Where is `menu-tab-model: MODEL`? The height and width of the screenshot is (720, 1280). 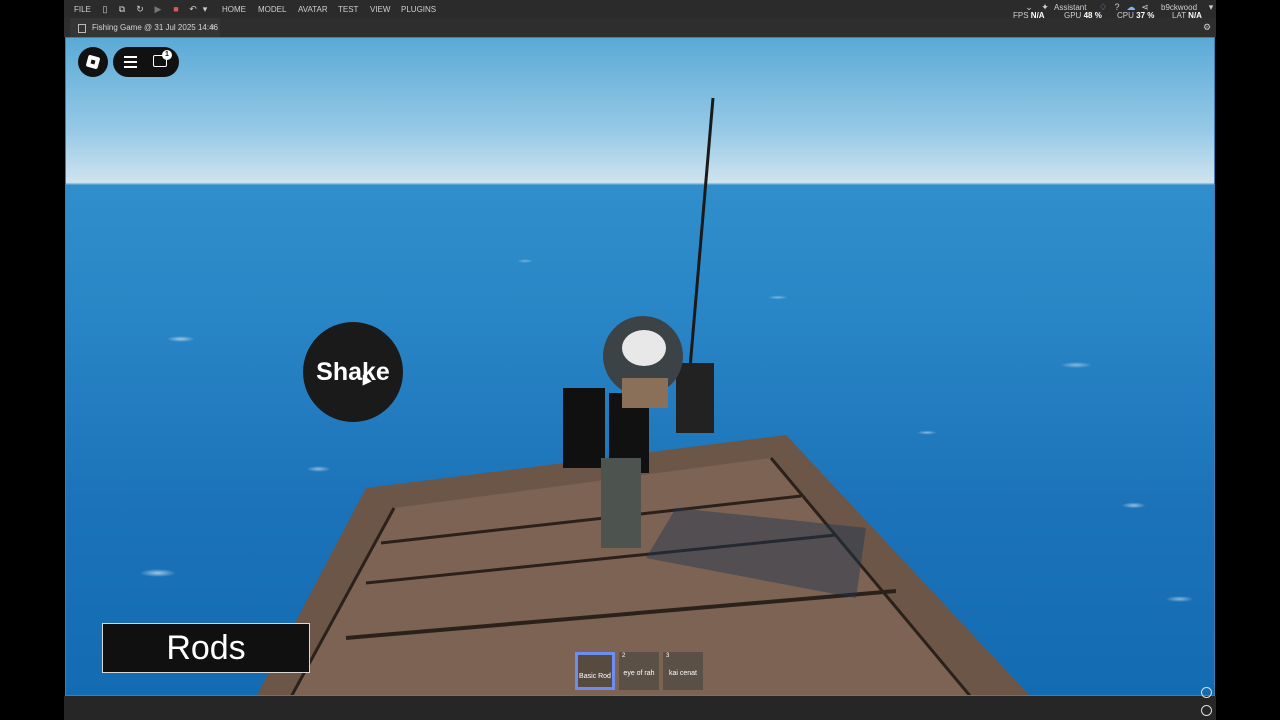 menu-tab-model: MODEL is located at coordinates (272, 9).